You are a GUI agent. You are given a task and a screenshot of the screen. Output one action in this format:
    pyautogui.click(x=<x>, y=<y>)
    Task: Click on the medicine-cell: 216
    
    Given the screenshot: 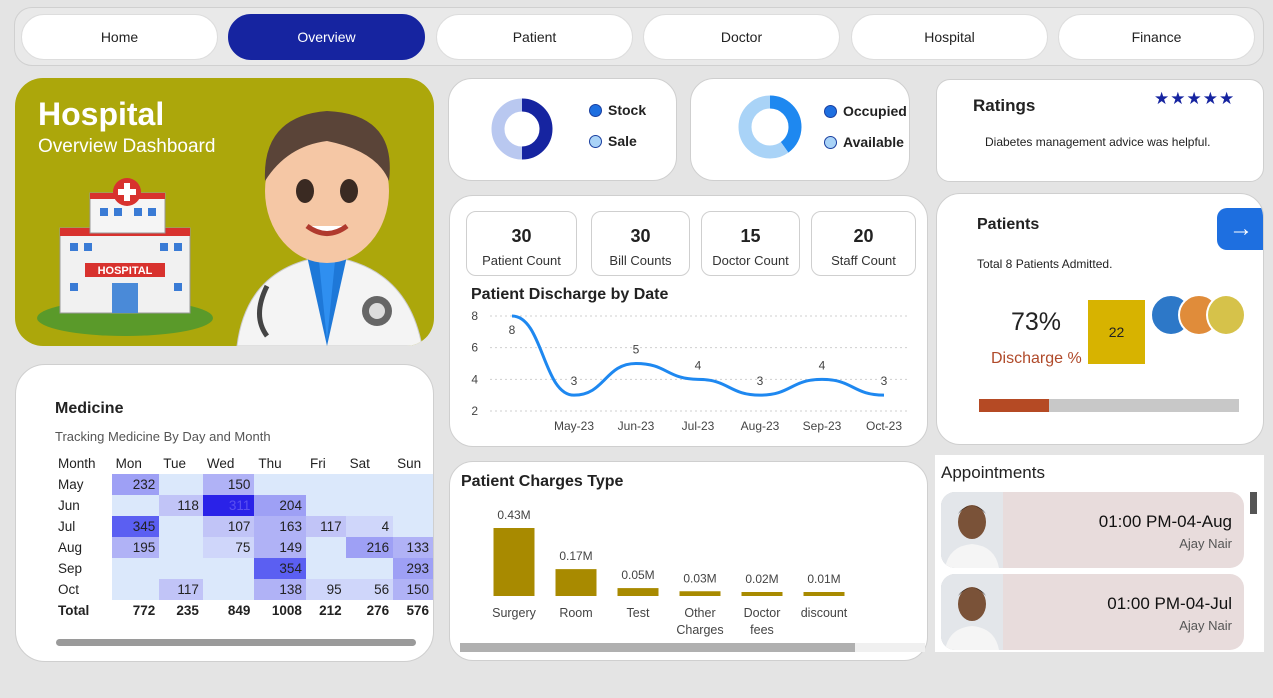 What is the action you would take?
    pyautogui.click(x=369, y=547)
    